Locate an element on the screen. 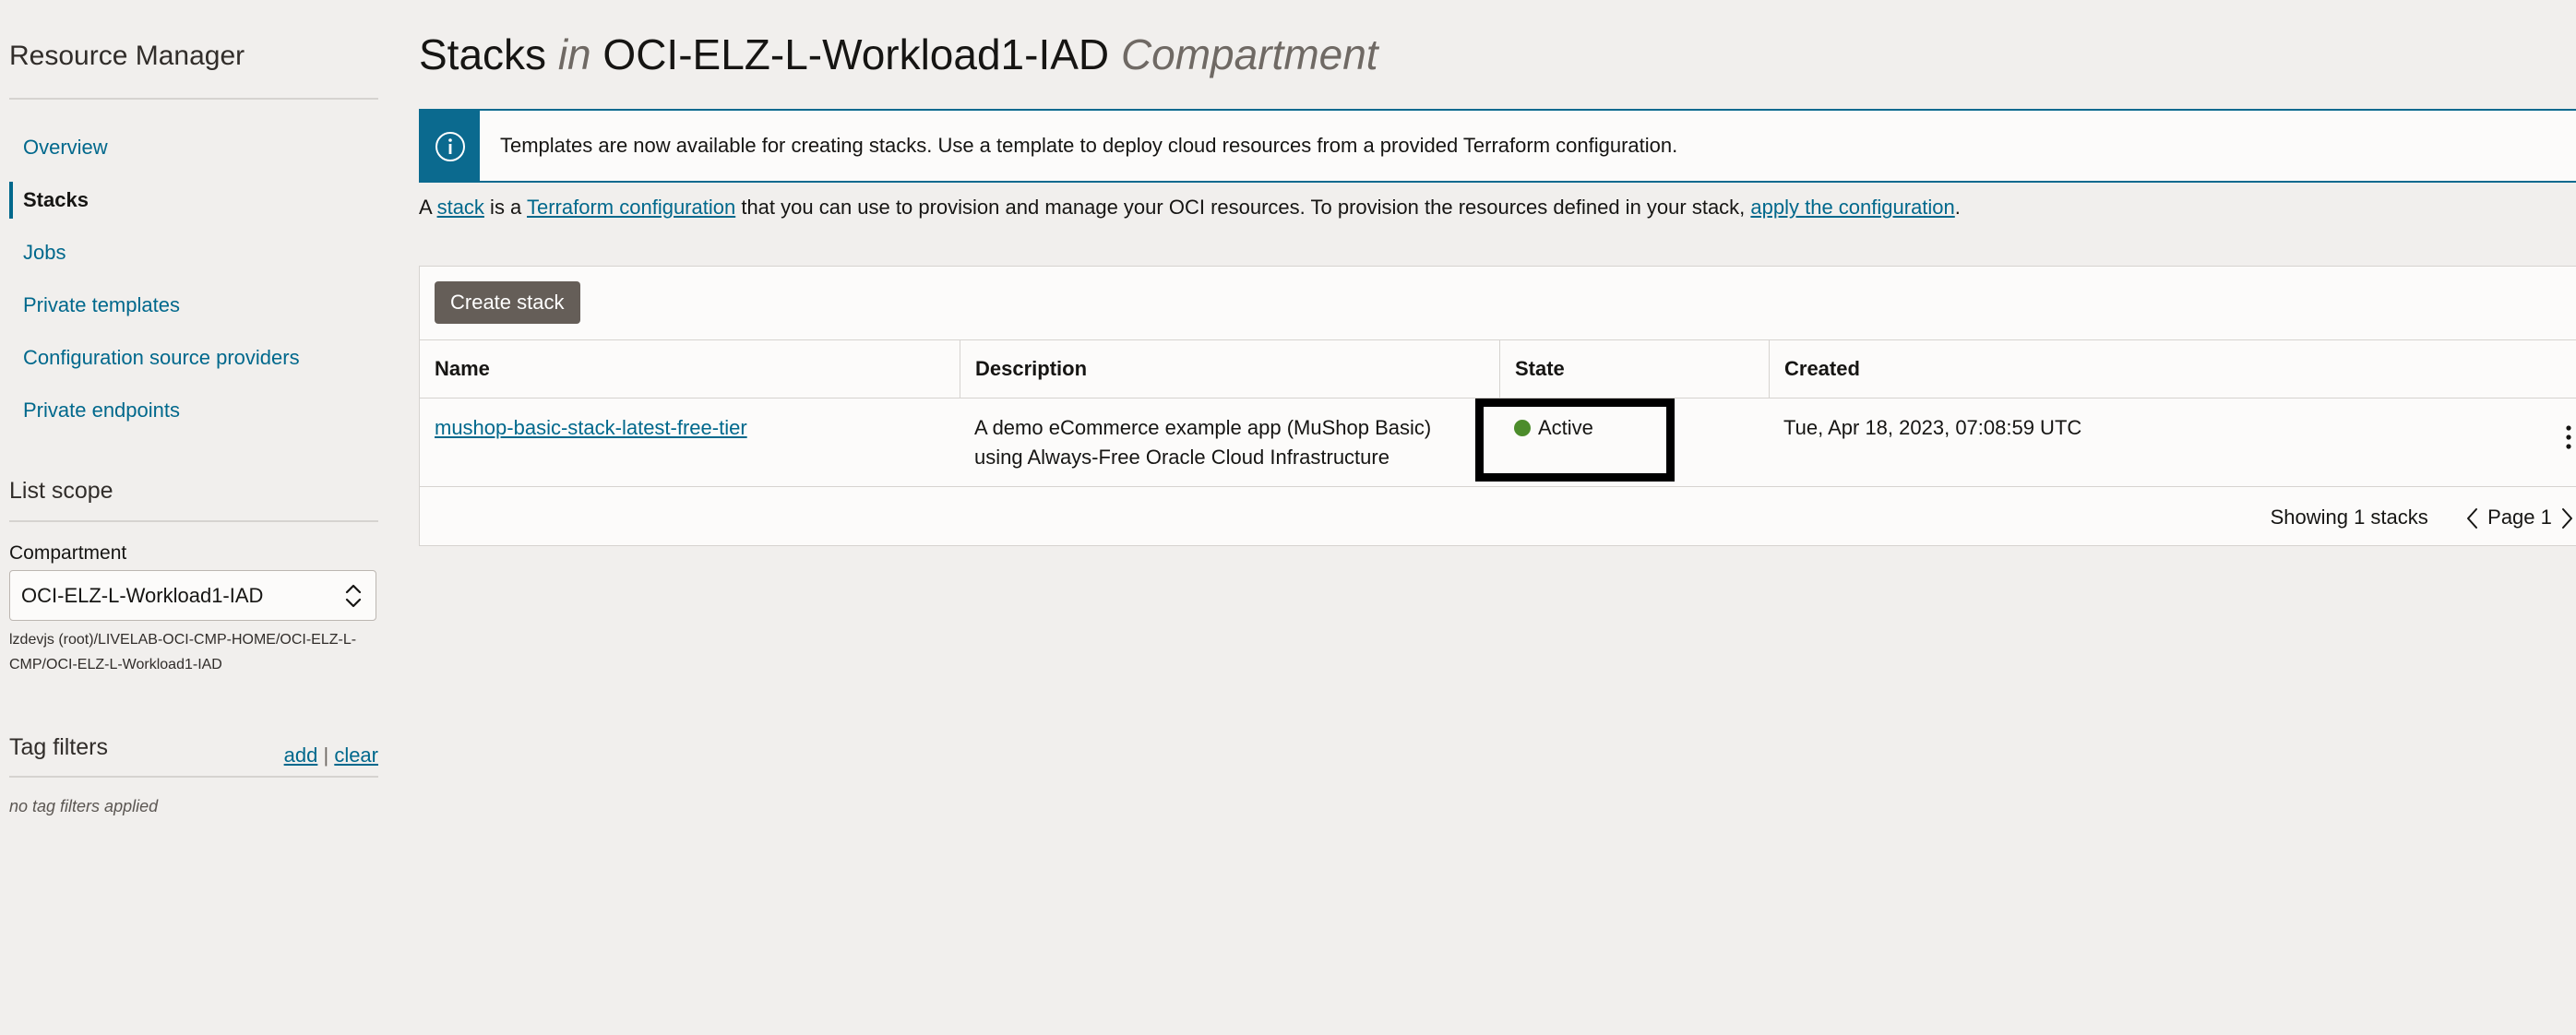 The image size is (2576, 1035). intro-text-4: . is located at coordinates (1957, 208).